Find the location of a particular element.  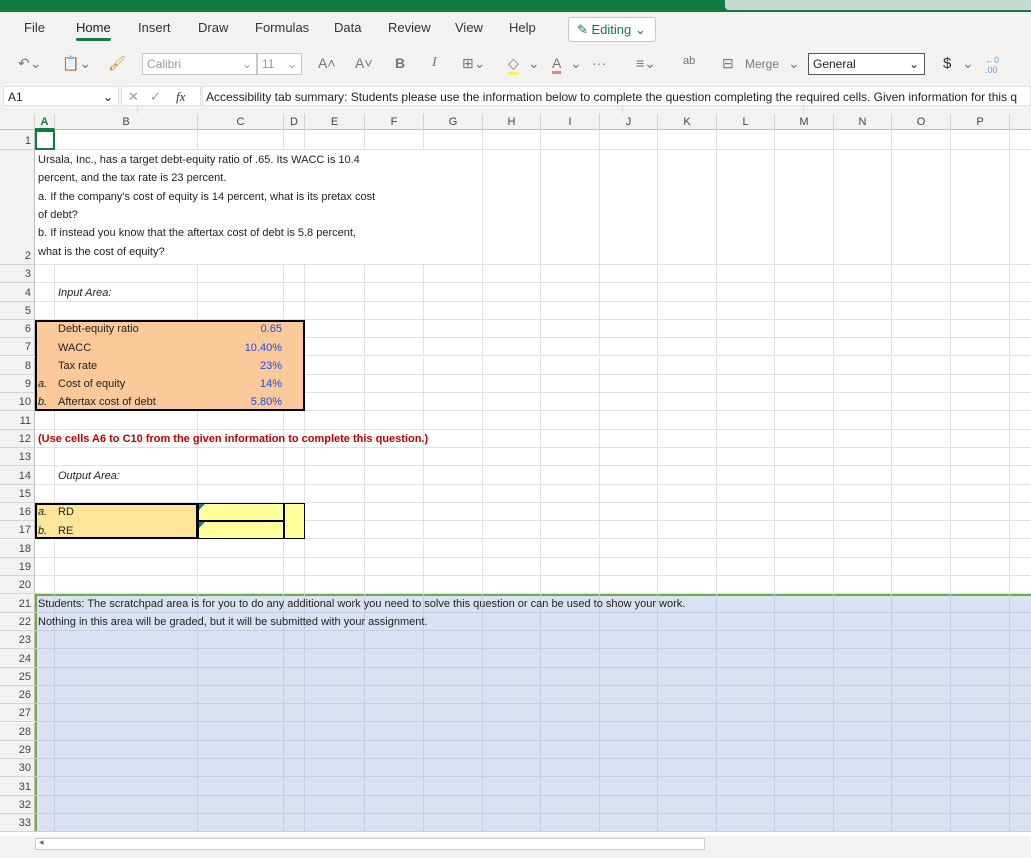

active-cell-a1 is located at coordinates (45, 140).